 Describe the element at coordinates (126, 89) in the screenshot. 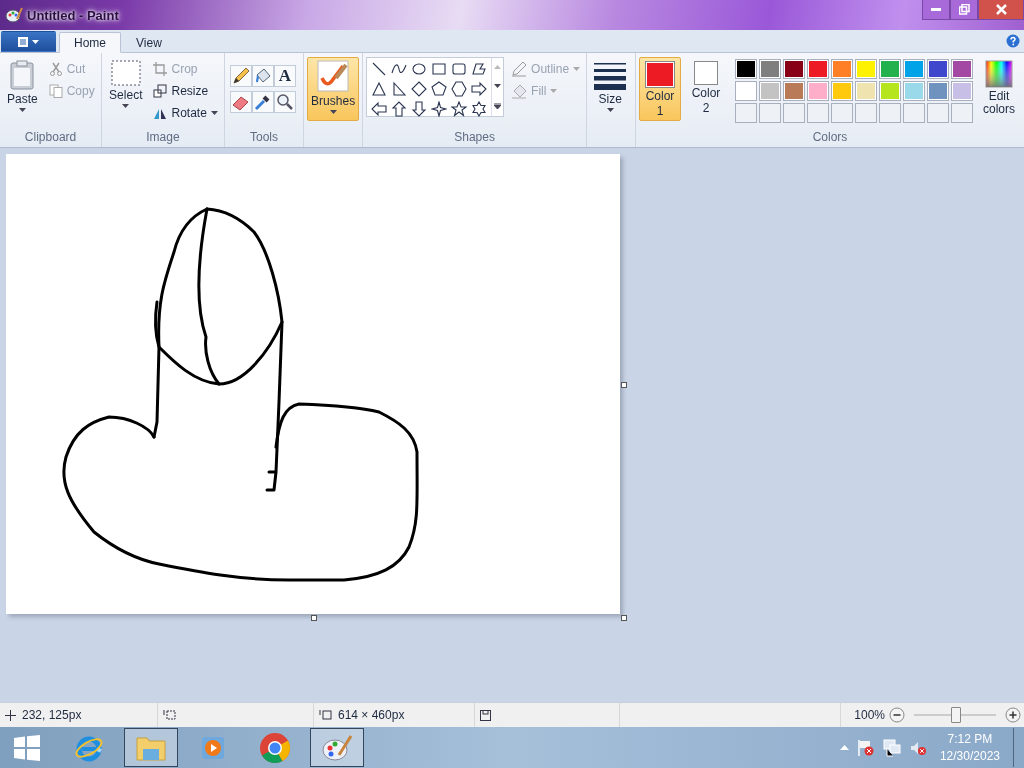

I see `select-button: Select` at that location.